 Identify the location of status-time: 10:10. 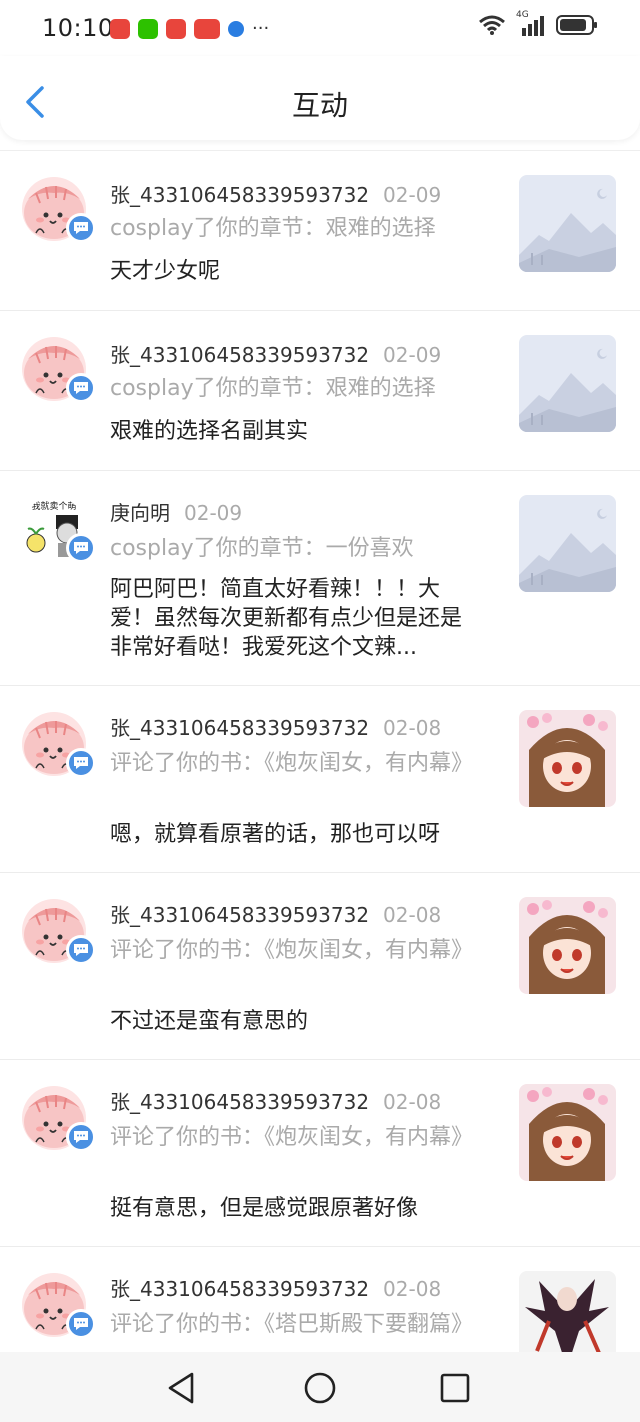
(78, 28).